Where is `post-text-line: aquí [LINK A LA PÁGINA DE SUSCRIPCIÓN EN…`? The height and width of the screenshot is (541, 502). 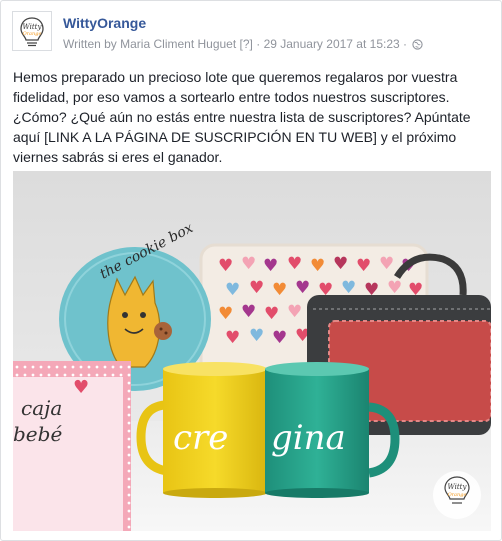
post-text-line: aquí [LINK A LA PÁGINA DE SUSCRIPCIÓN EN… is located at coordinates (235, 137).